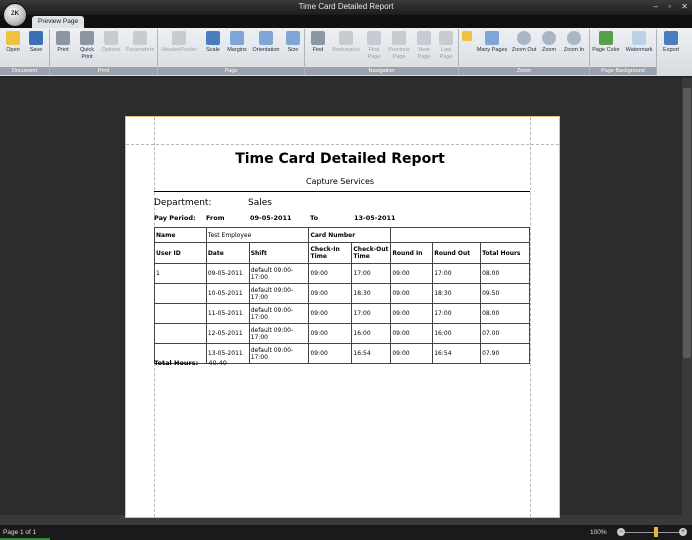  What do you see at coordinates (180, 273) in the screenshot?
I see `table-cell: 1` at bounding box center [180, 273].